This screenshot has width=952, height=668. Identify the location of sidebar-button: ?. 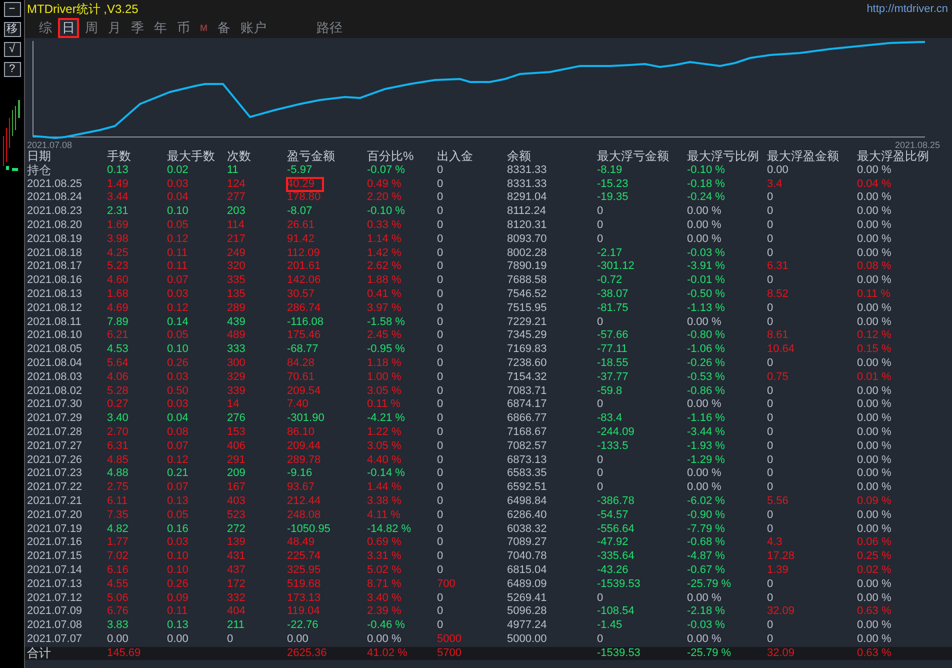
(12, 69).